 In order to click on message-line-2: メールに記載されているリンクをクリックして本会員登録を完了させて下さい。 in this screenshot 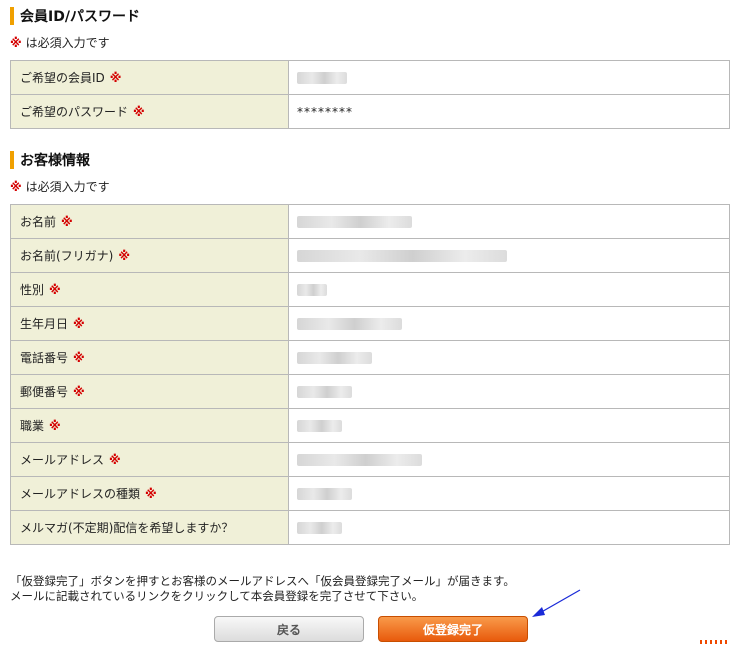, I will do `click(217, 596)`.